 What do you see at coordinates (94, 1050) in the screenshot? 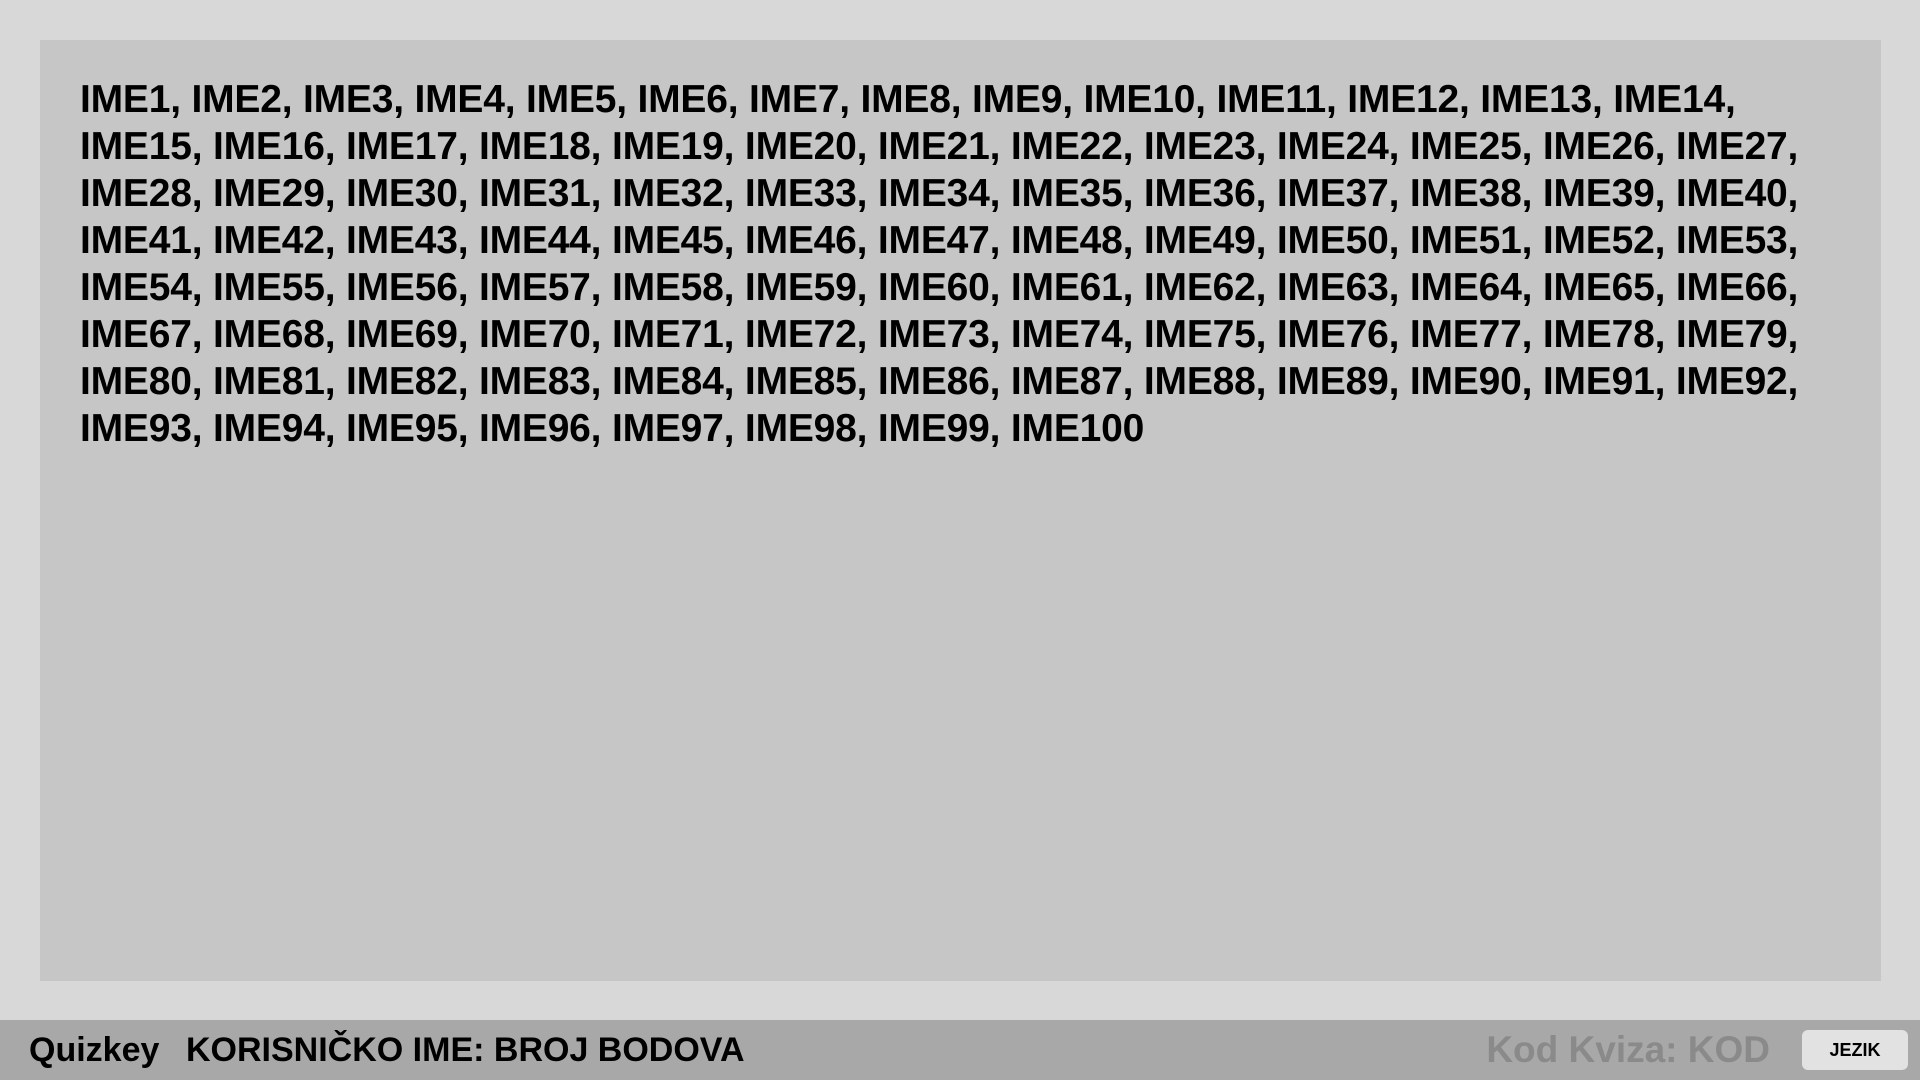
I see `app-brand: Quizkey` at bounding box center [94, 1050].